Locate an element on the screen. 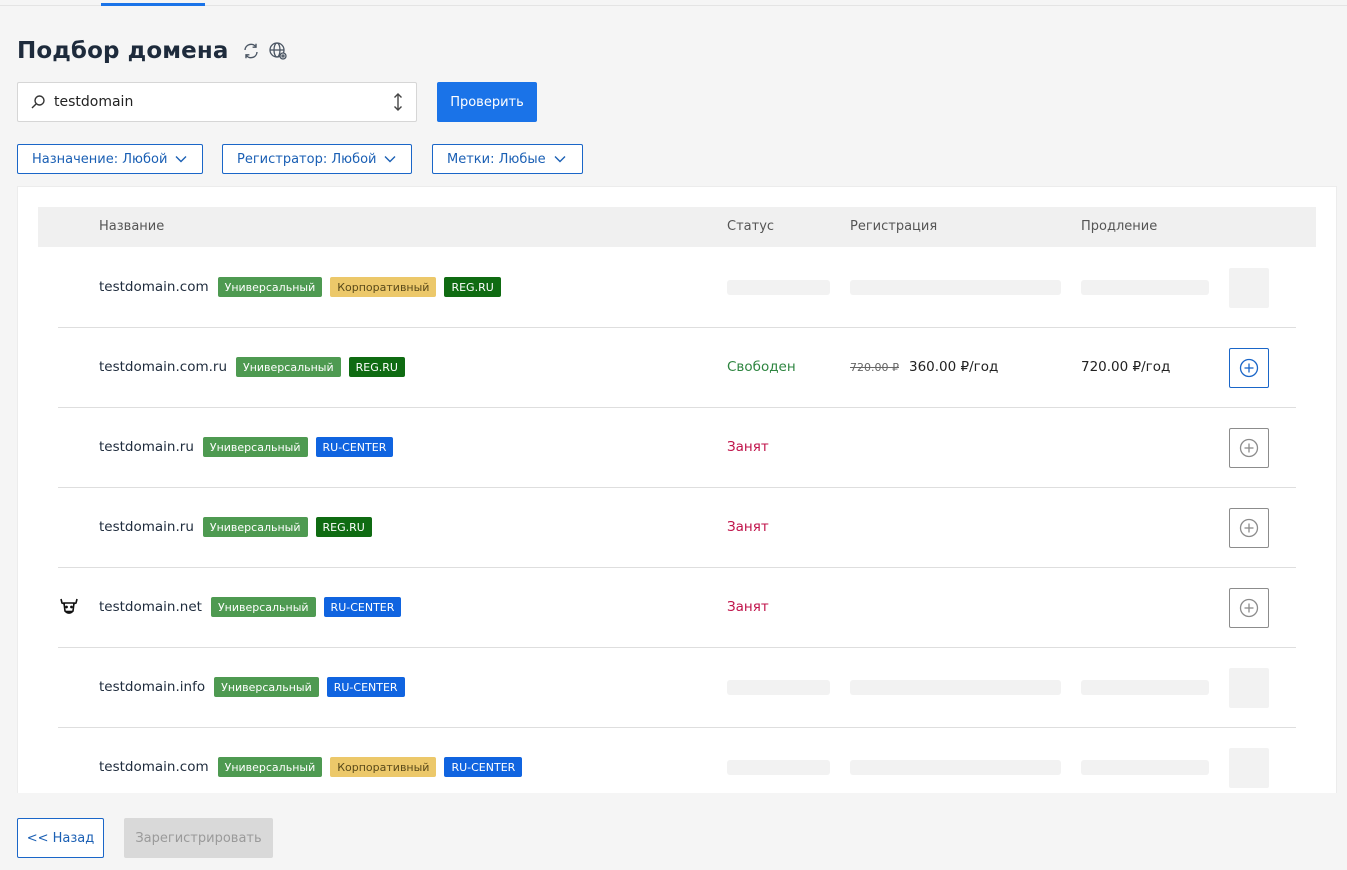 The height and width of the screenshot is (870, 1347). title-row: Подбор домена is located at coordinates (152, 51).